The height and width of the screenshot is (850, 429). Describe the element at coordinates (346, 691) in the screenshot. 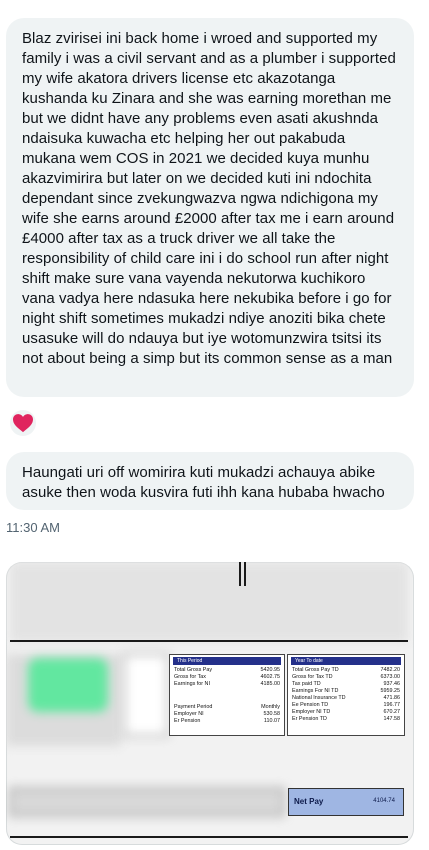

I see `table-row: Earnings For NI TD 5959.25` at that location.